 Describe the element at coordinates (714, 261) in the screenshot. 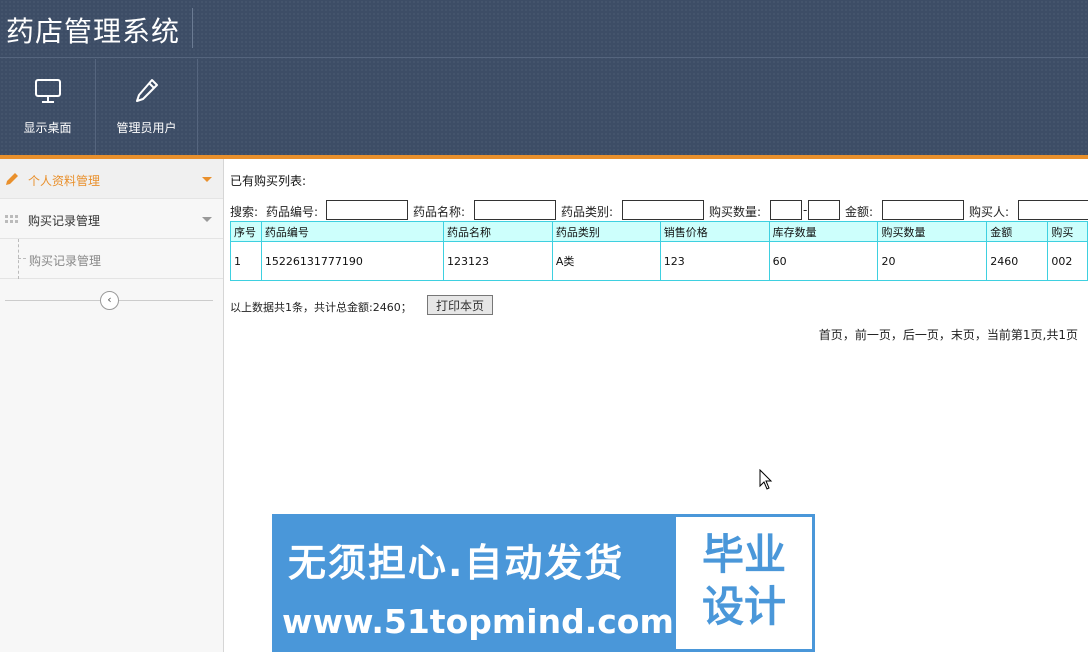

I see `cell-sale-price: 123` at that location.